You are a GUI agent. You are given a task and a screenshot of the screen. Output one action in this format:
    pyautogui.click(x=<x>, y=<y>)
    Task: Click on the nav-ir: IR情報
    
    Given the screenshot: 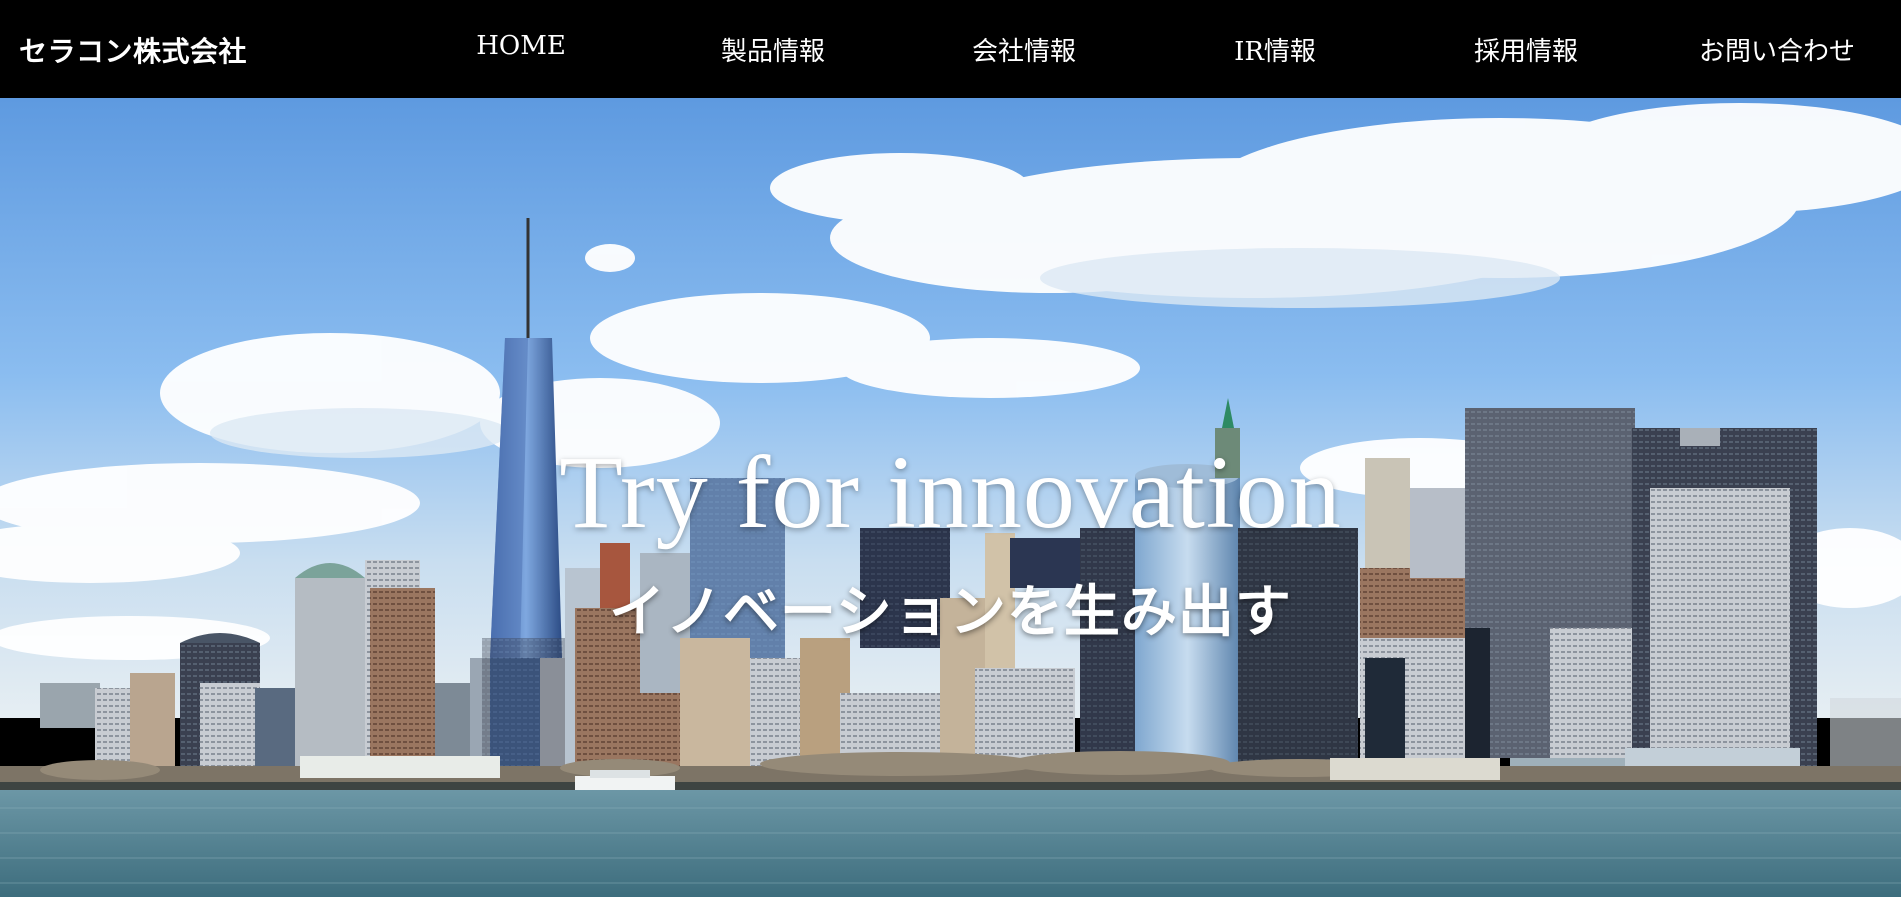 What is the action you would take?
    pyautogui.click(x=1275, y=49)
    